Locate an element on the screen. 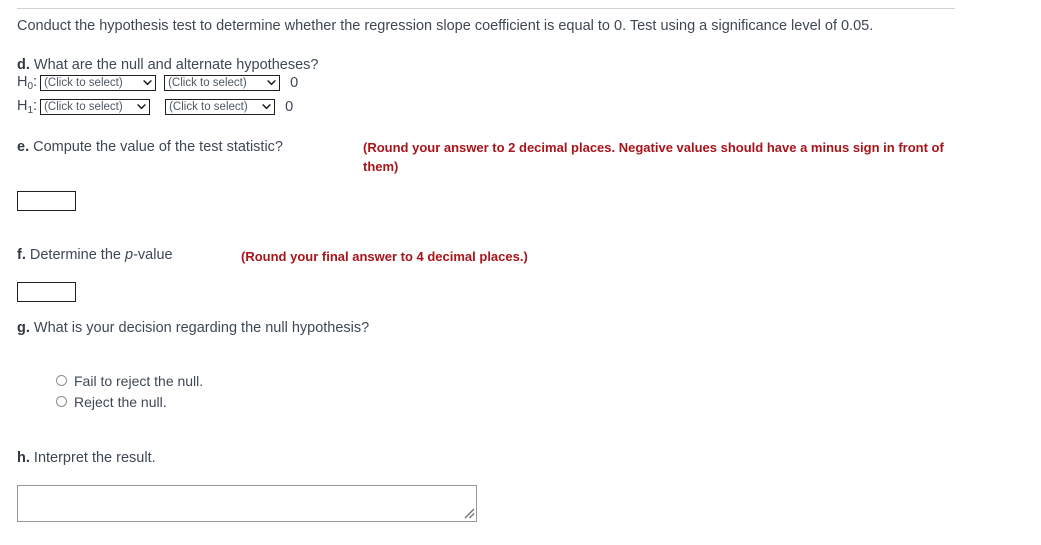  null-hypothesis-select-left: (Click to select) is located at coordinates (98, 83).